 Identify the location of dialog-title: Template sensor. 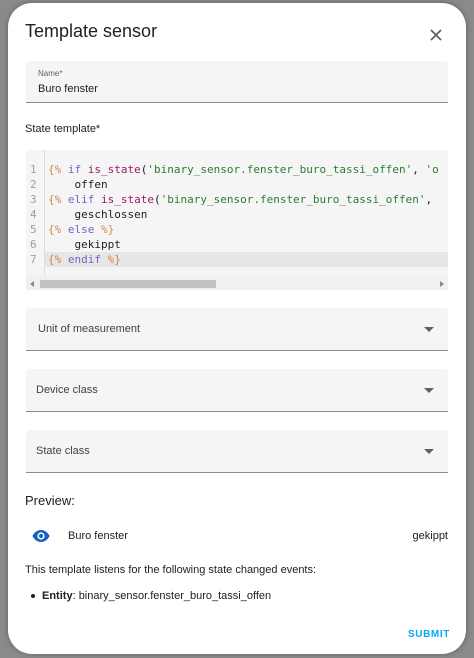
(91, 31).